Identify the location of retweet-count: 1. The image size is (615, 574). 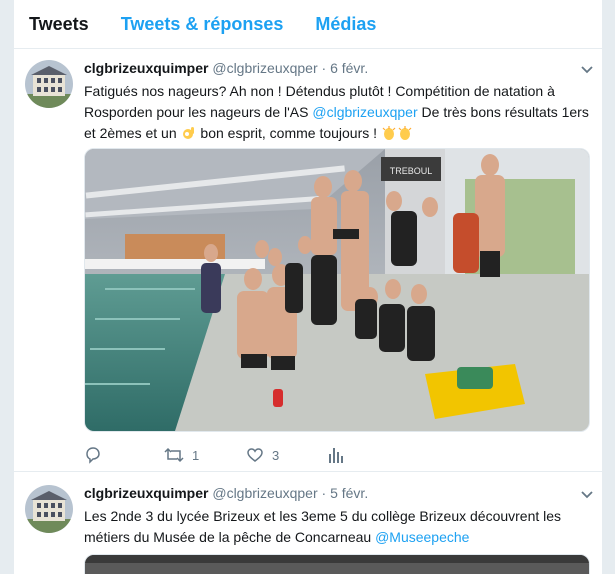
(196, 455).